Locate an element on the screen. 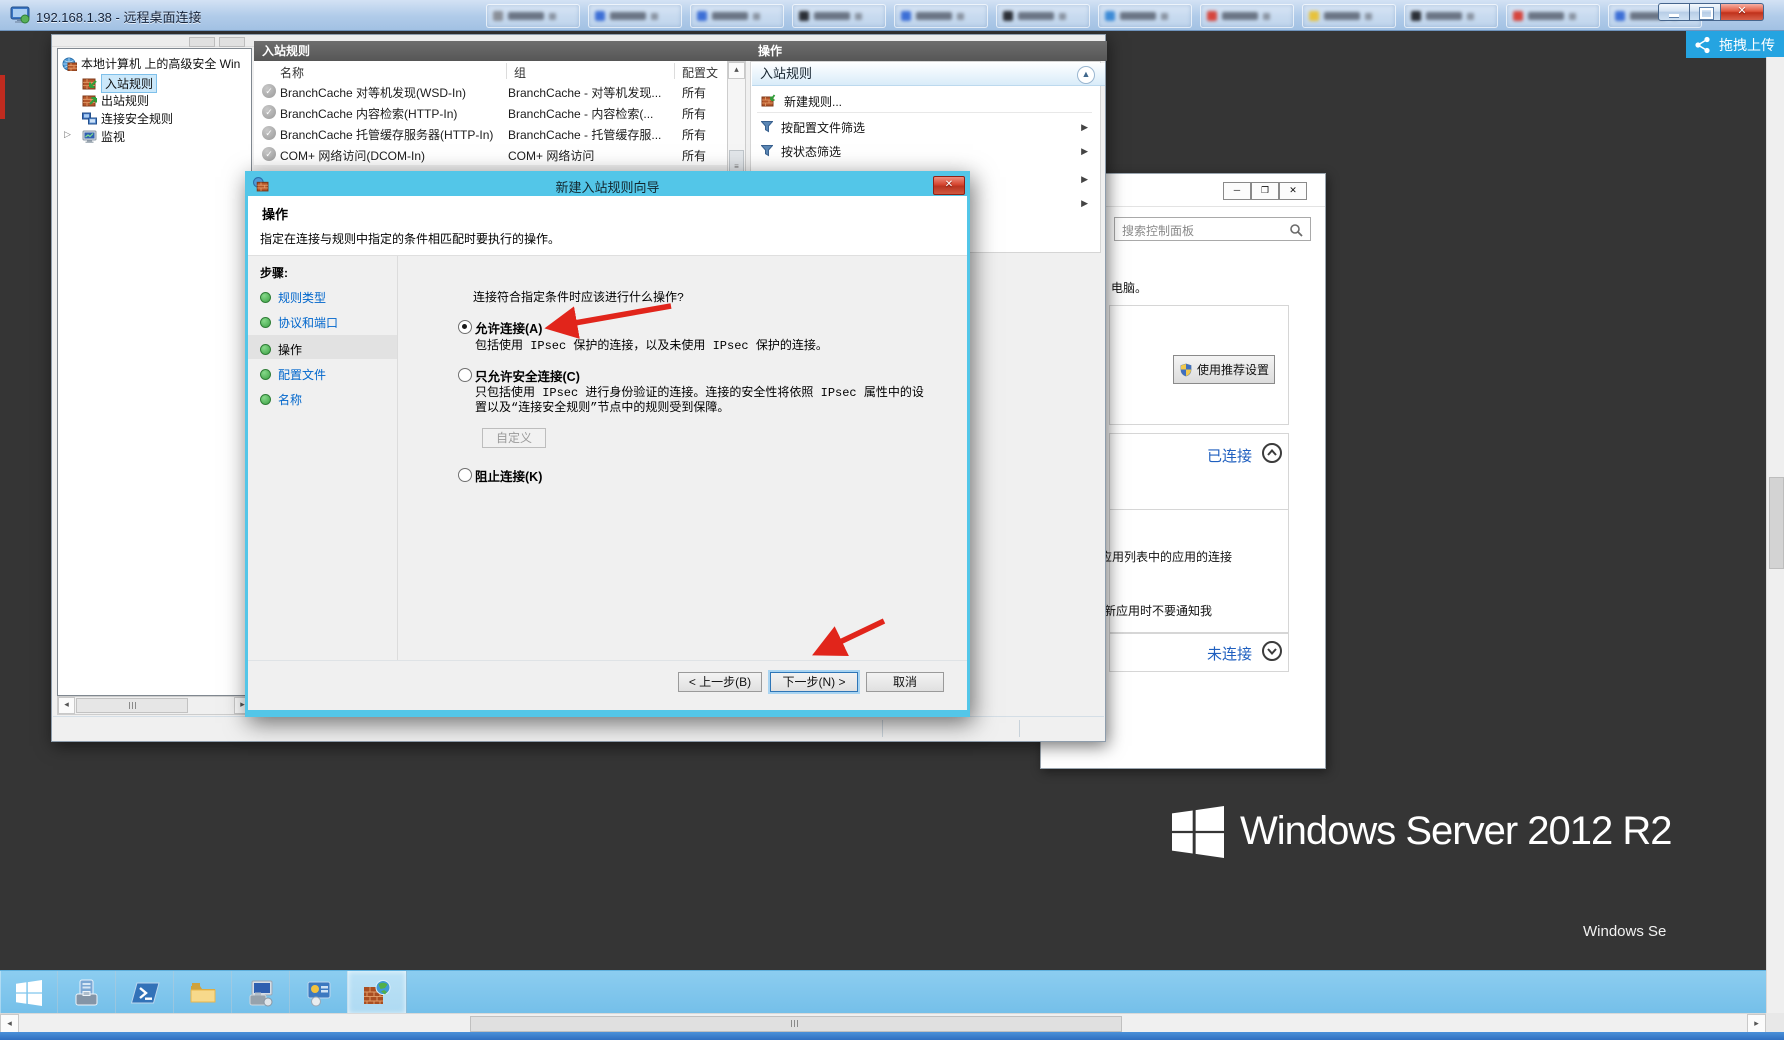 The width and height of the screenshot is (1784, 1040). minimize-button is located at coordinates (1674, 12).